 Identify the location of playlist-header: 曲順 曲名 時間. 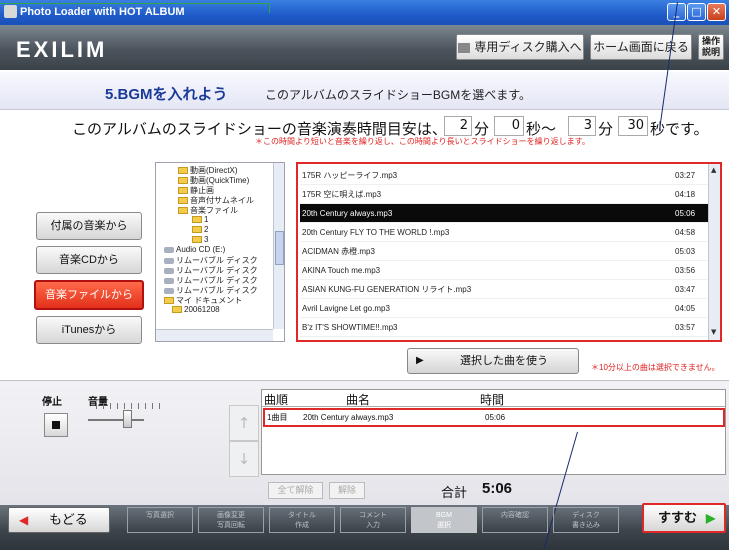
(493, 398).